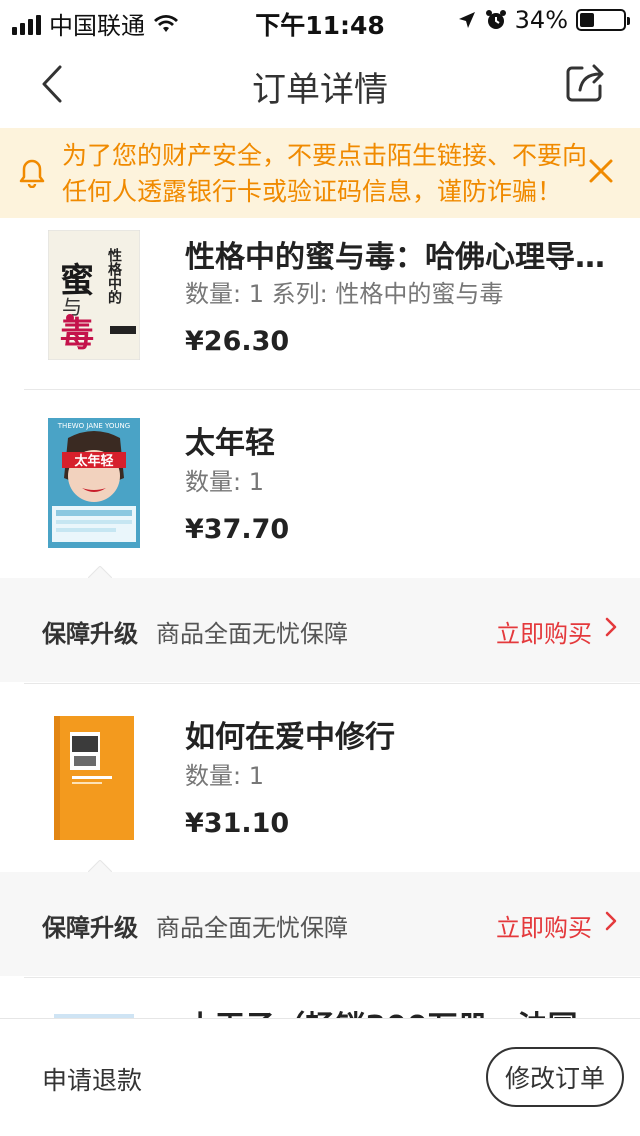 The height and width of the screenshot is (1136, 640). Describe the element at coordinates (92, 1079) in the screenshot. I see `refund-button: 申请退款` at that location.